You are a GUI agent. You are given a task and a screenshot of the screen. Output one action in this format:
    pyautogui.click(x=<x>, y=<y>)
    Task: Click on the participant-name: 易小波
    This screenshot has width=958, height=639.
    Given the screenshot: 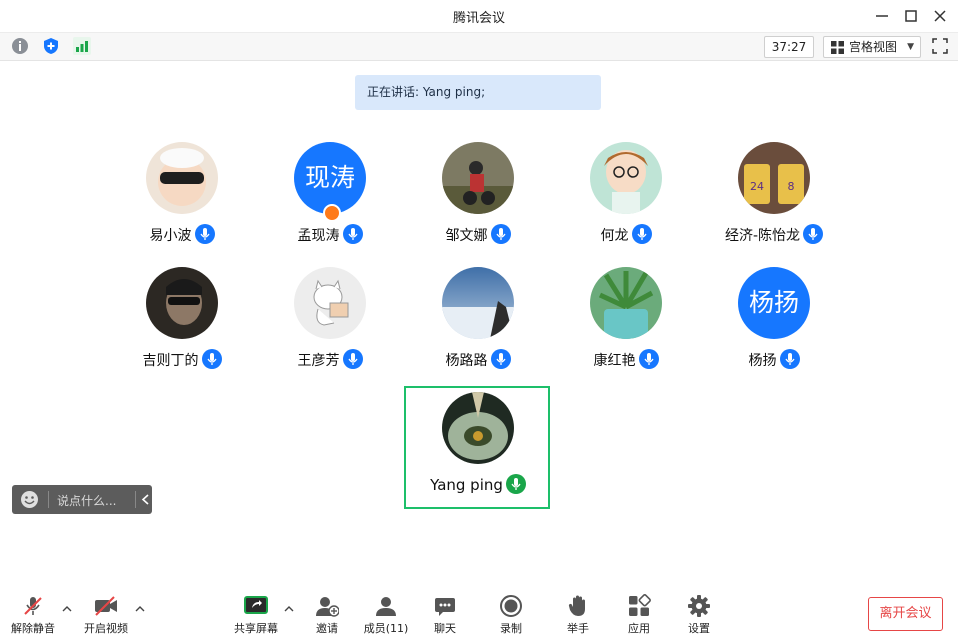 What is the action you would take?
    pyautogui.click(x=170, y=236)
    